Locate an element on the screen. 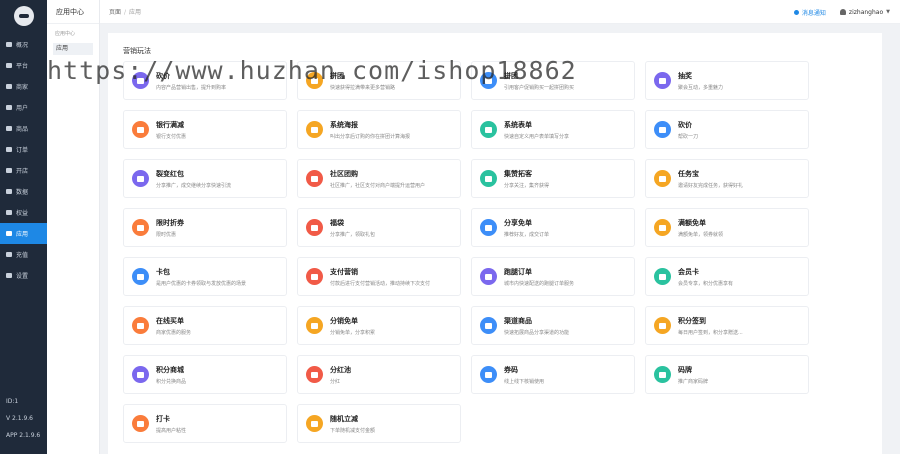 The height and width of the screenshot is (454, 900). sidebar-item-6: 开店 is located at coordinates (23, 170).